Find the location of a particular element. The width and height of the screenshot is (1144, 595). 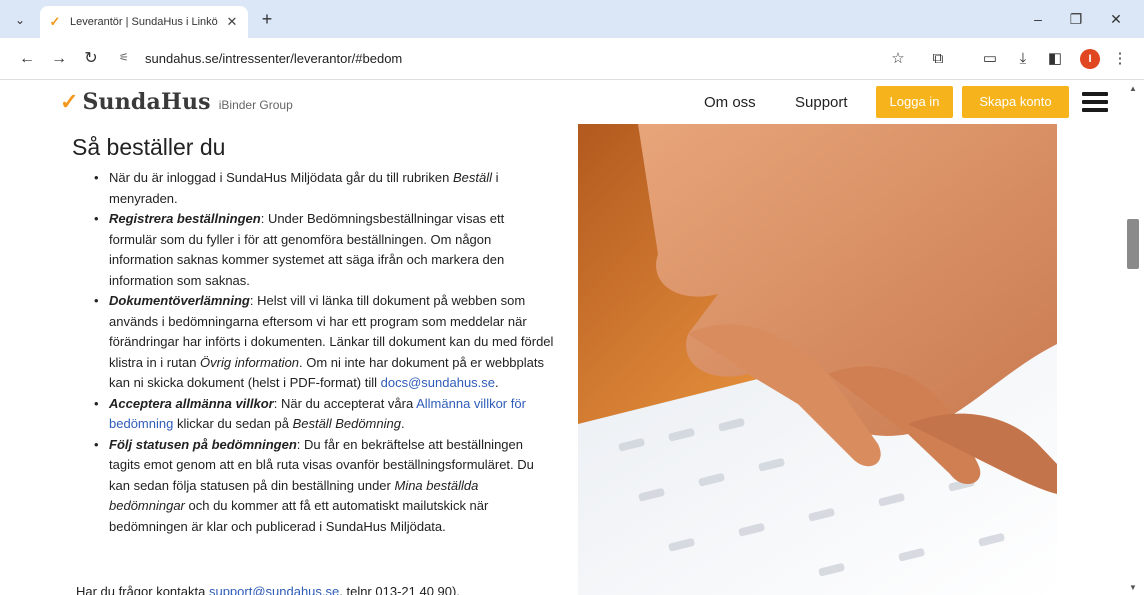

logo-subtitle: iBinder Group is located at coordinates (255, 105).